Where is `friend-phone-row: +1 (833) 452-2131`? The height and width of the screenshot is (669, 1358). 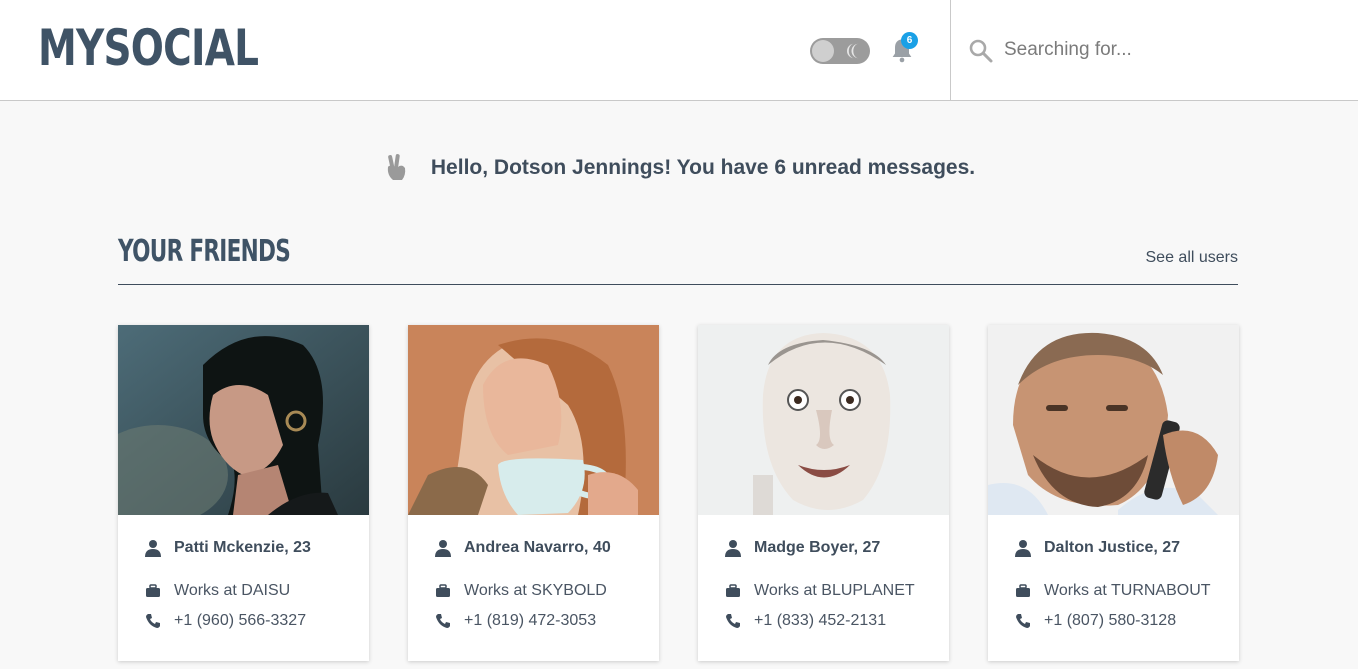 friend-phone-row: +1 (833) 452-2131 is located at coordinates (805, 621).